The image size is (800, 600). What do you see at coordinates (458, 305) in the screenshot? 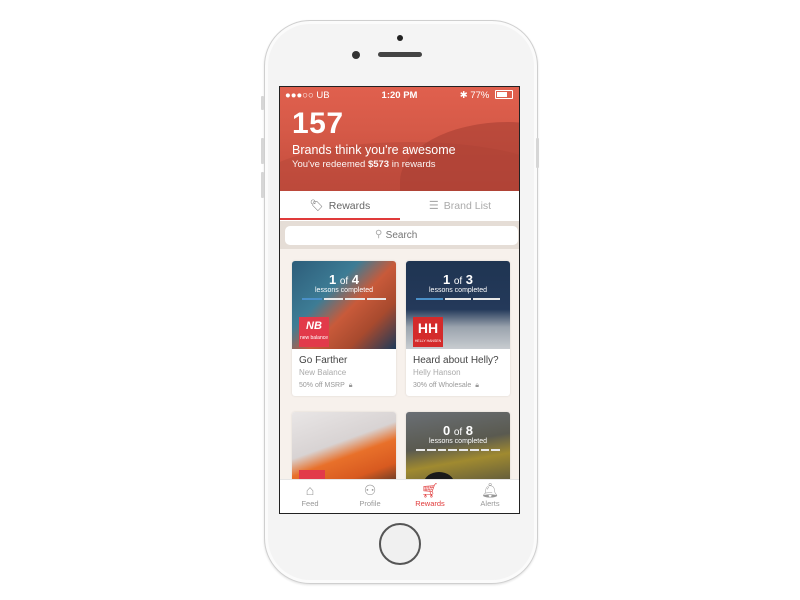
I see `card-image: 1 of 3 lessons completed HH HELLY HANSEN` at bounding box center [458, 305].